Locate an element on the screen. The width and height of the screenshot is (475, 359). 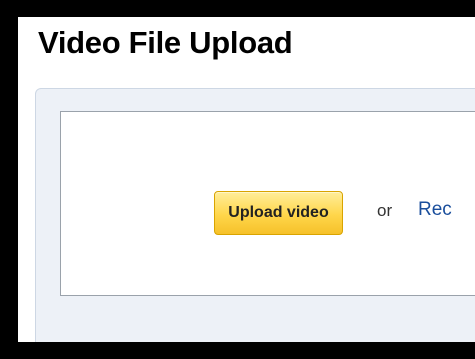
upload-video-button: Upload video is located at coordinates (278, 213).